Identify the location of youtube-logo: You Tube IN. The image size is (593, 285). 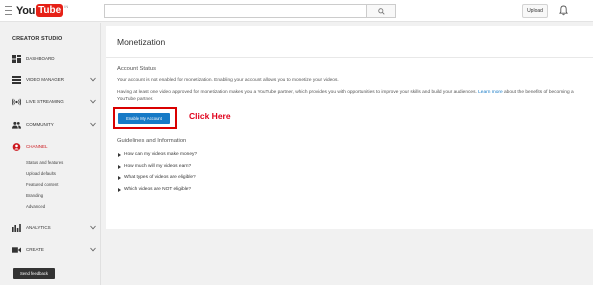
(42, 11).